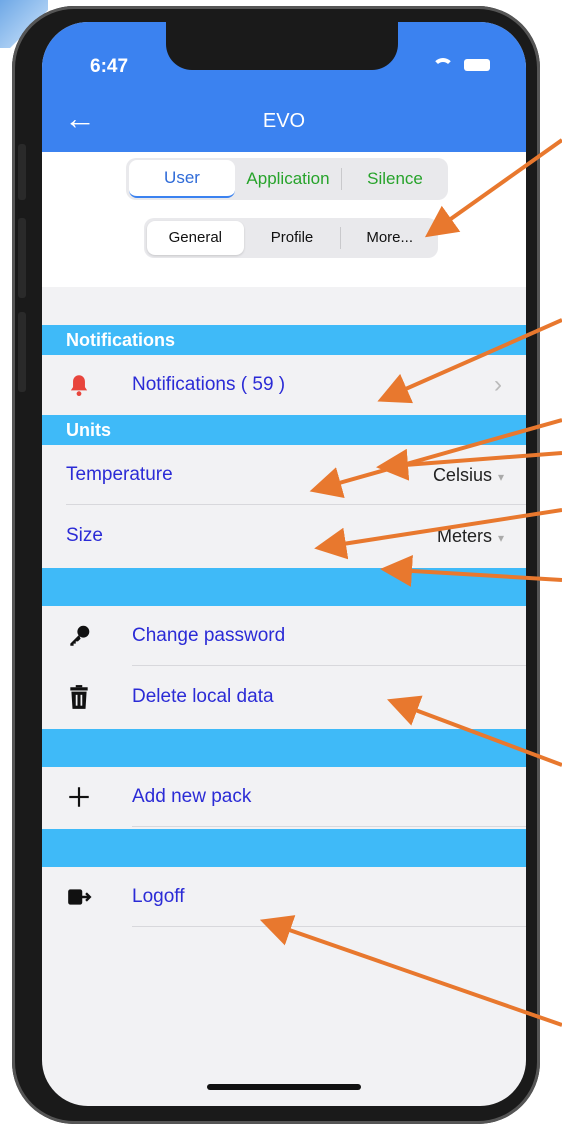  I want to click on home-indicator, so click(284, 1087).